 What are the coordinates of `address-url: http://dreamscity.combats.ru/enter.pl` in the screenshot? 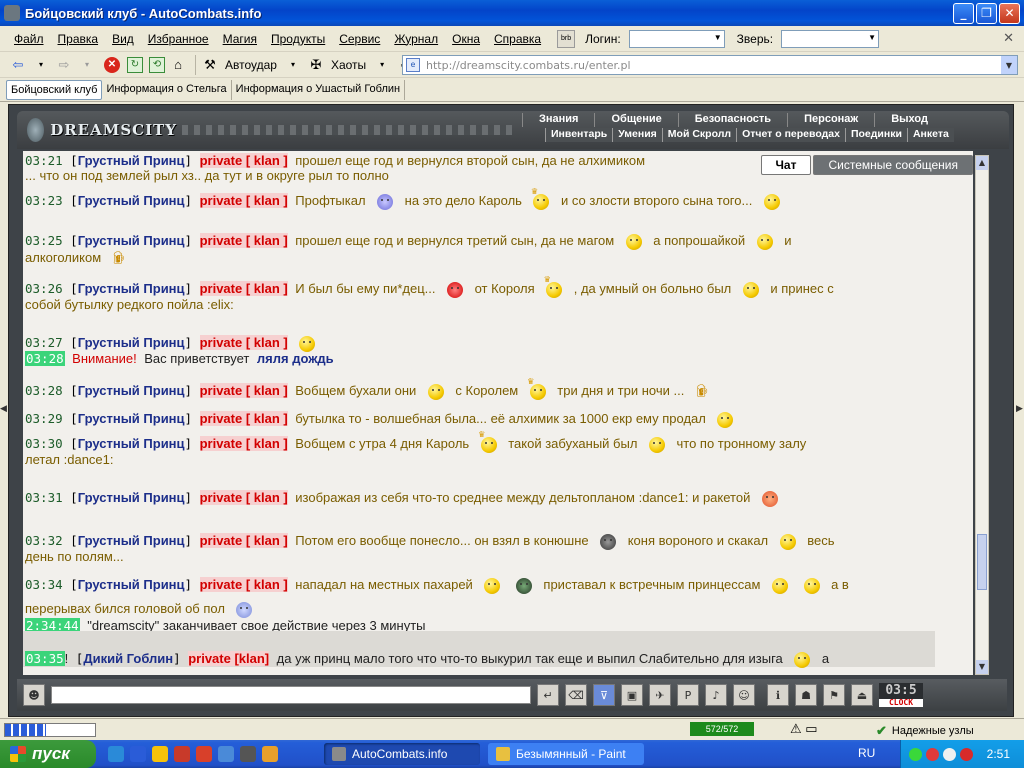 It's located at (528, 65).